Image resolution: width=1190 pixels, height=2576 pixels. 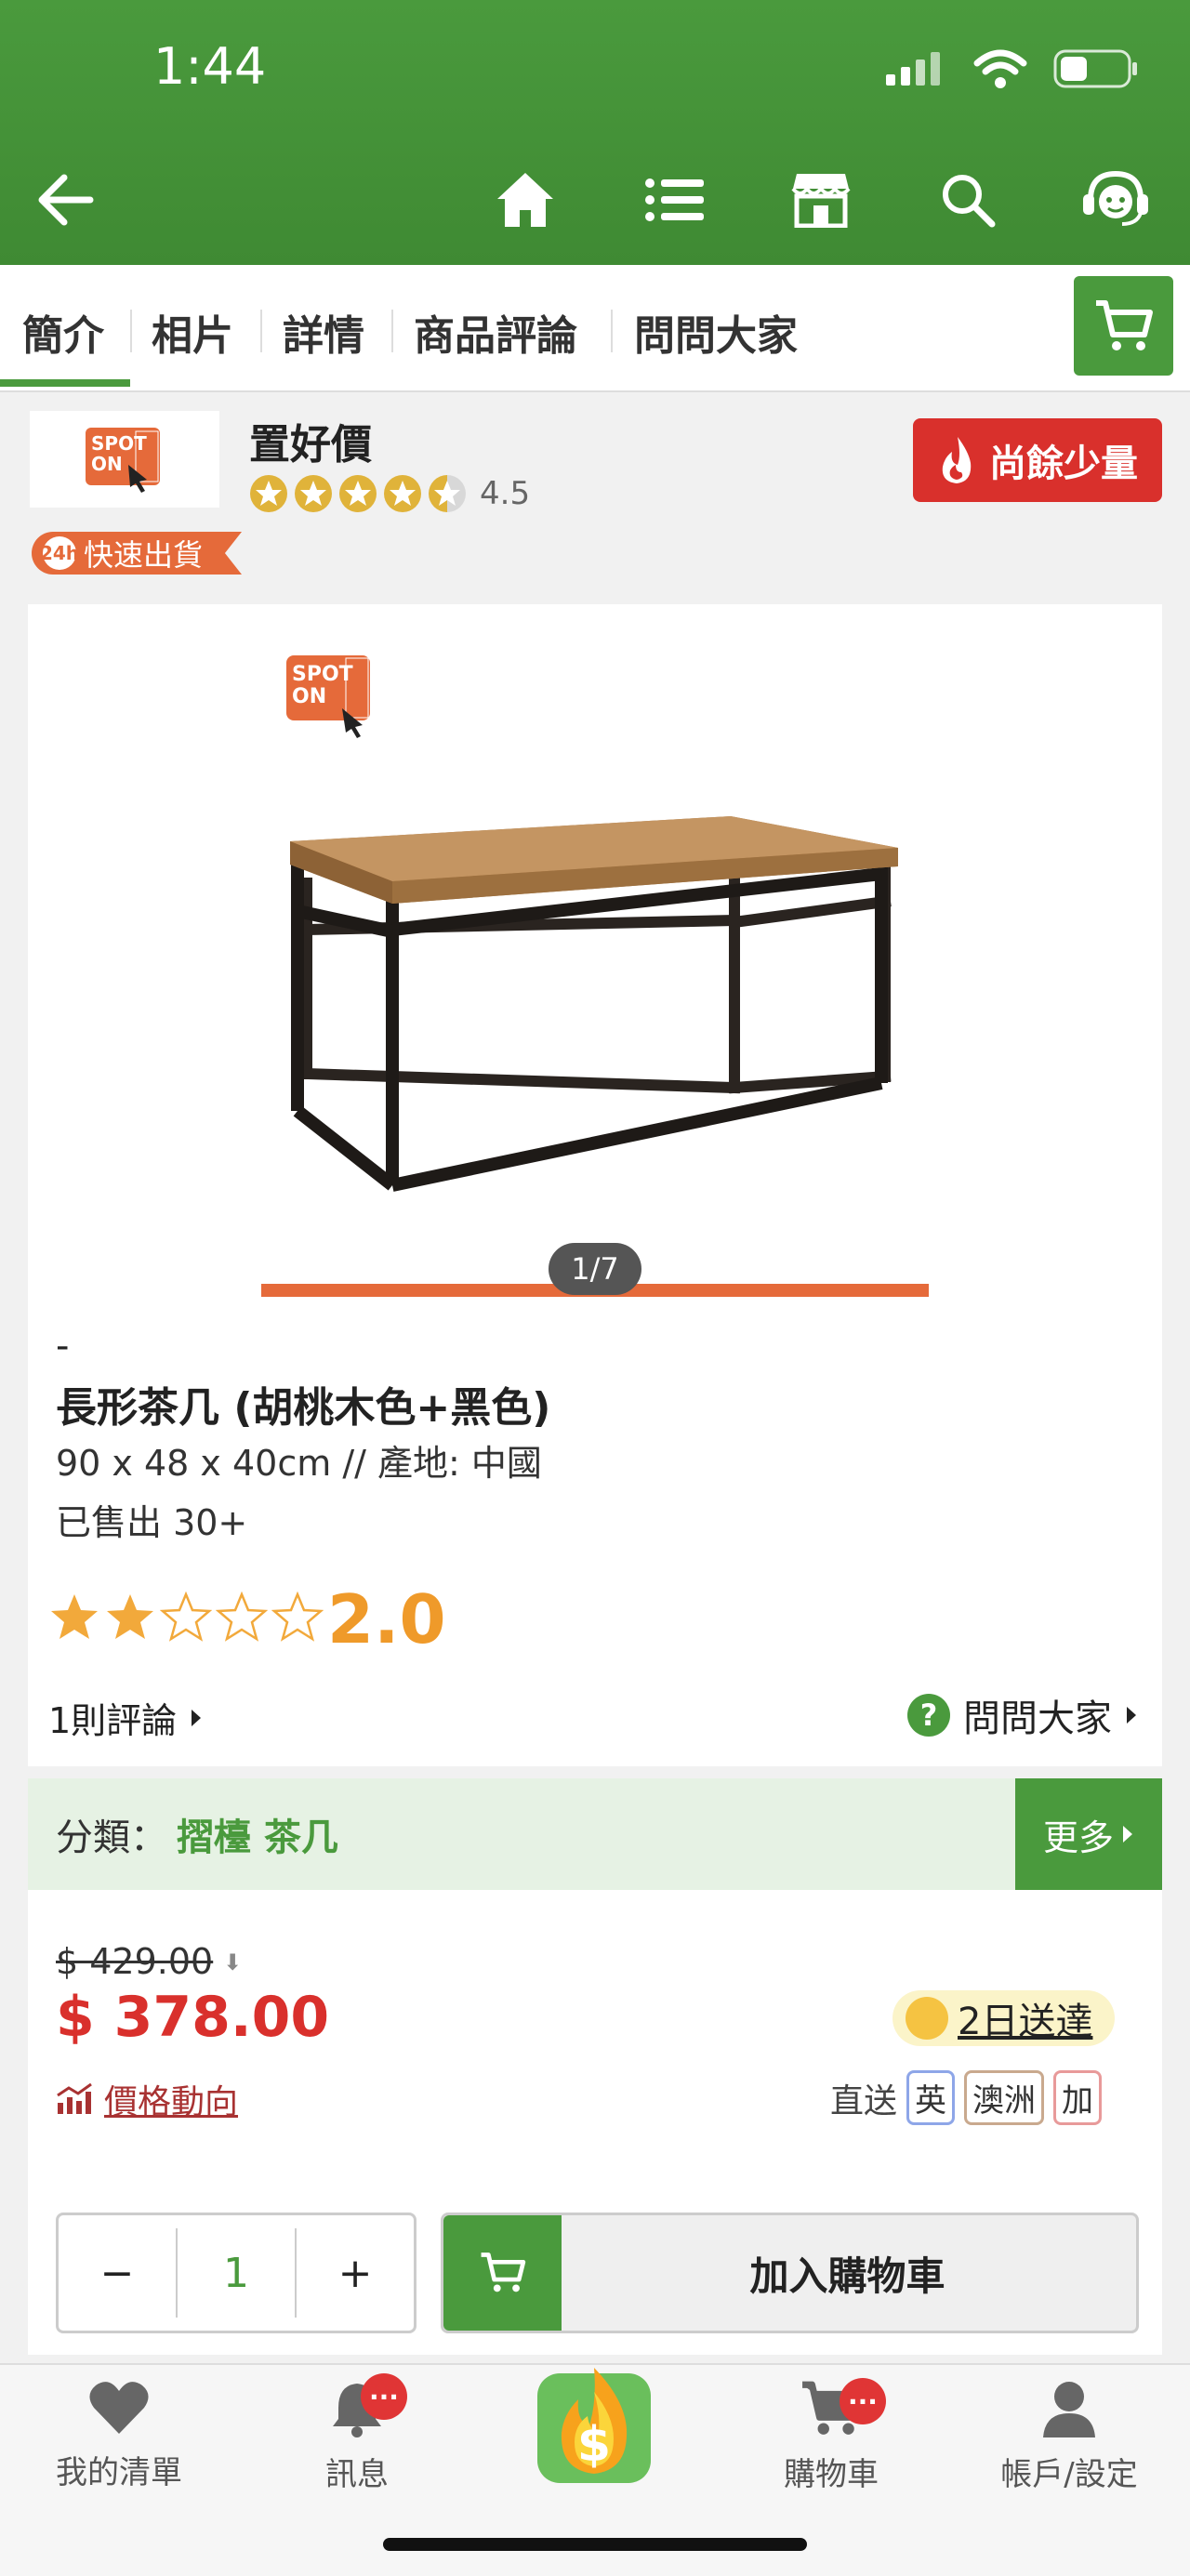 I want to click on spot-on-logo: SPOT ON, so click(x=123, y=460).